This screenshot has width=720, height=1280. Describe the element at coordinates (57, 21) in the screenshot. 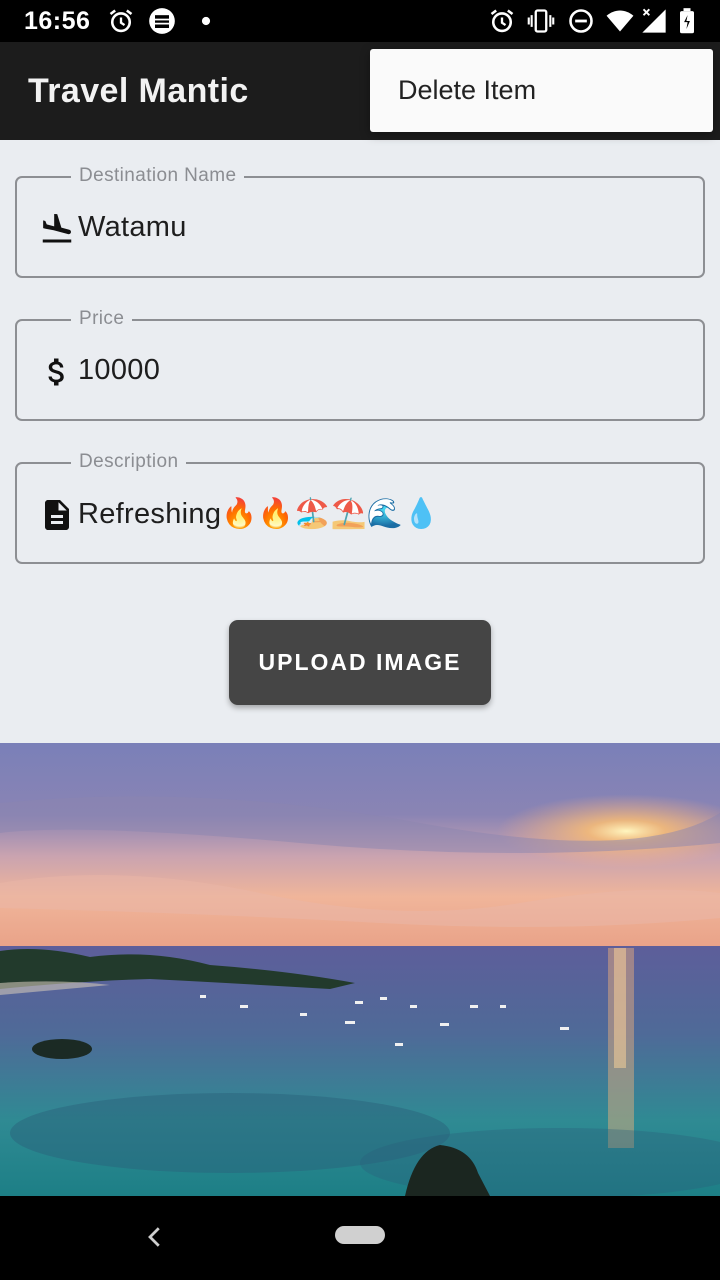

I see `status-time: 16:56` at that location.